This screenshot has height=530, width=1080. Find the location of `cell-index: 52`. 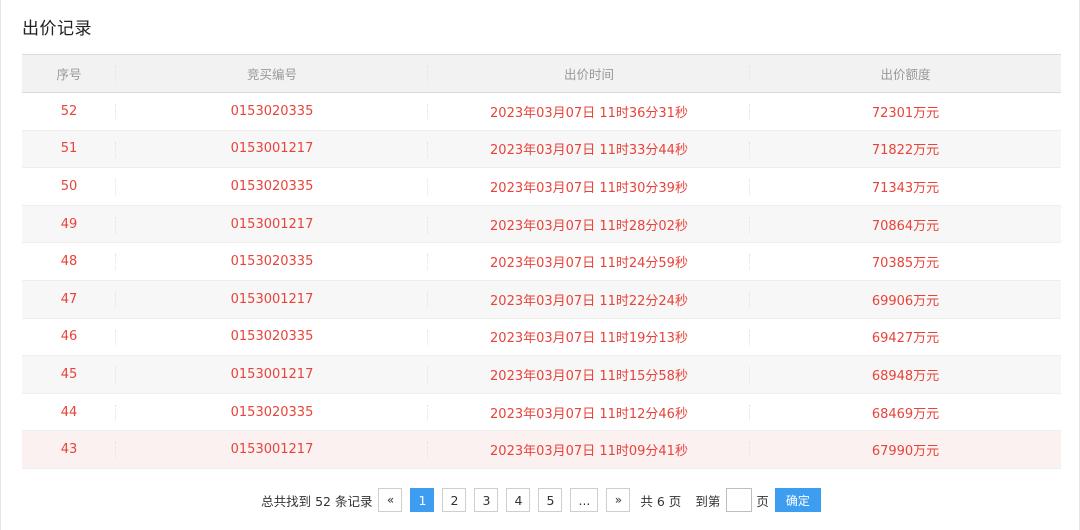

cell-index: 52 is located at coordinates (69, 111).